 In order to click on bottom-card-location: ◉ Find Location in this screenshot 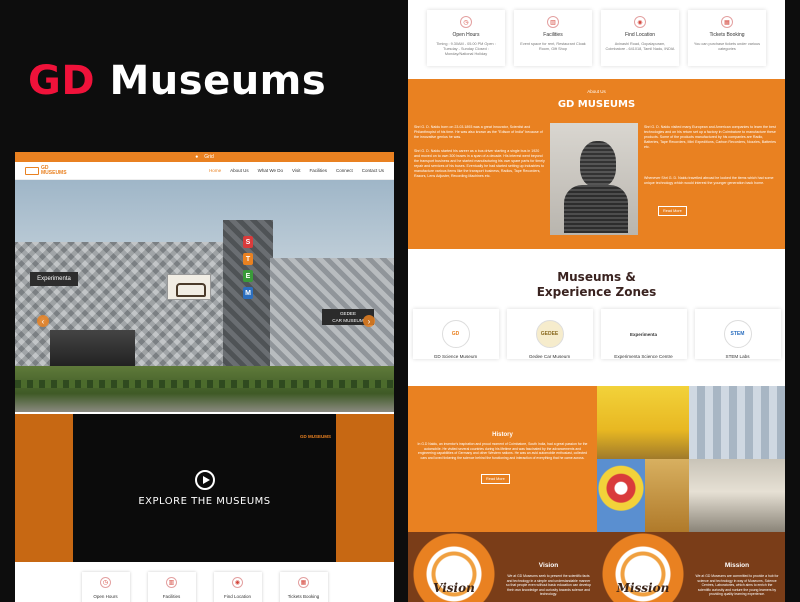, I will do `click(237, 587)`.